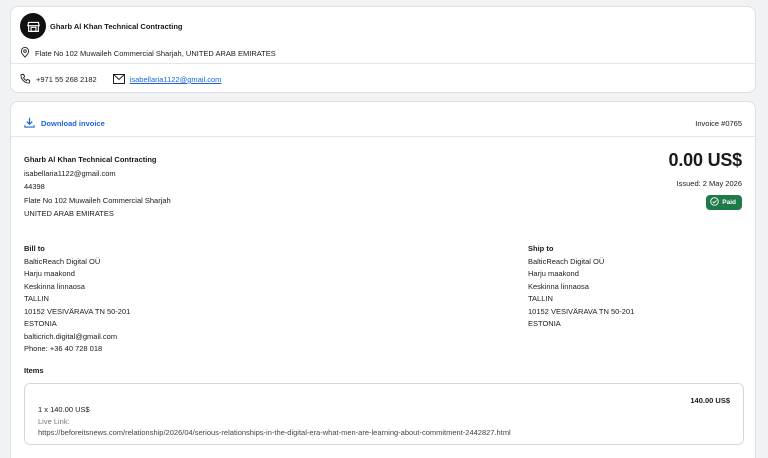 The image size is (768, 458). What do you see at coordinates (66, 79) in the screenshot?
I see `seller-phone: +971 55 268 2182` at bounding box center [66, 79].